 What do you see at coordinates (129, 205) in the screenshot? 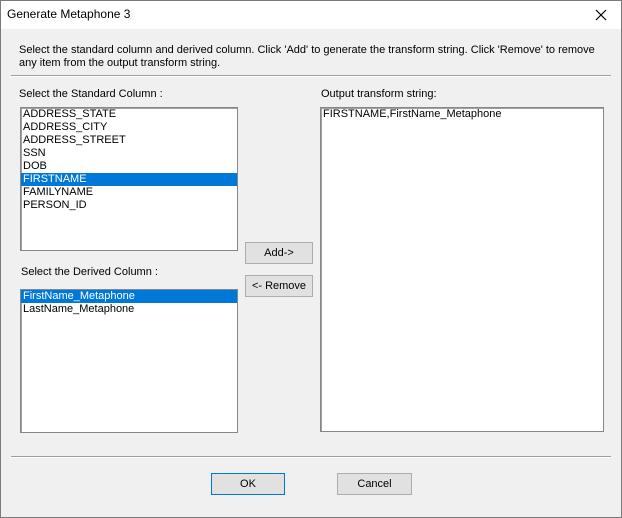
I see `list-item: PERSON_ID` at bounding box center [129, 205].